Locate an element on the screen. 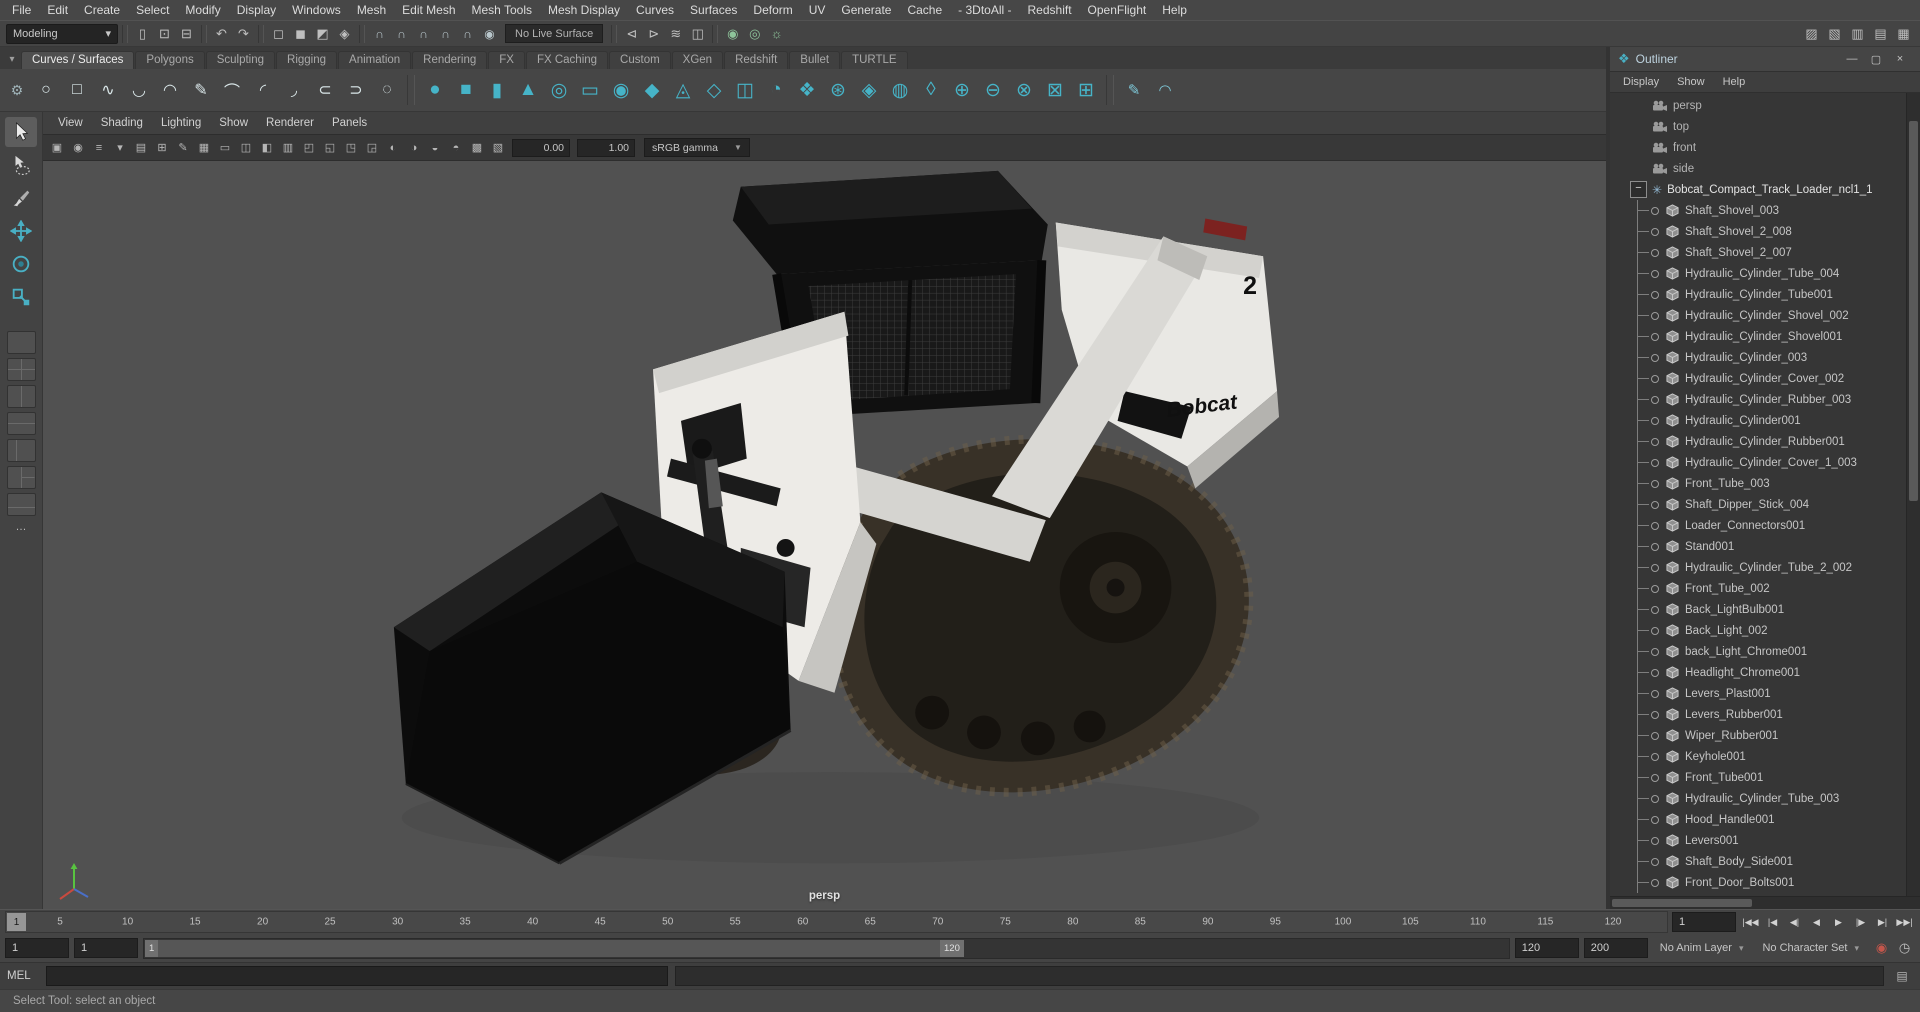  menu-item: Surfaces is located at coordinates (713, 10).